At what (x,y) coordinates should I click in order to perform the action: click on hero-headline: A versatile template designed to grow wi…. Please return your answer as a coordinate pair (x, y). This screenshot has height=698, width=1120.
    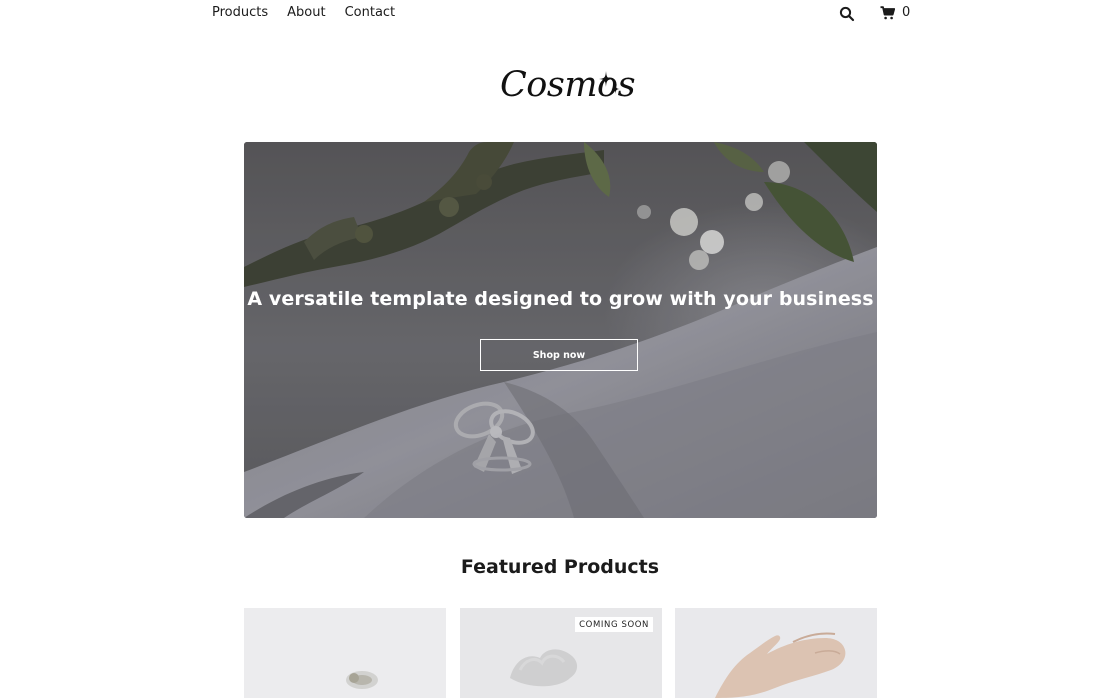
    Looking at the image, I should click on (560, 299).